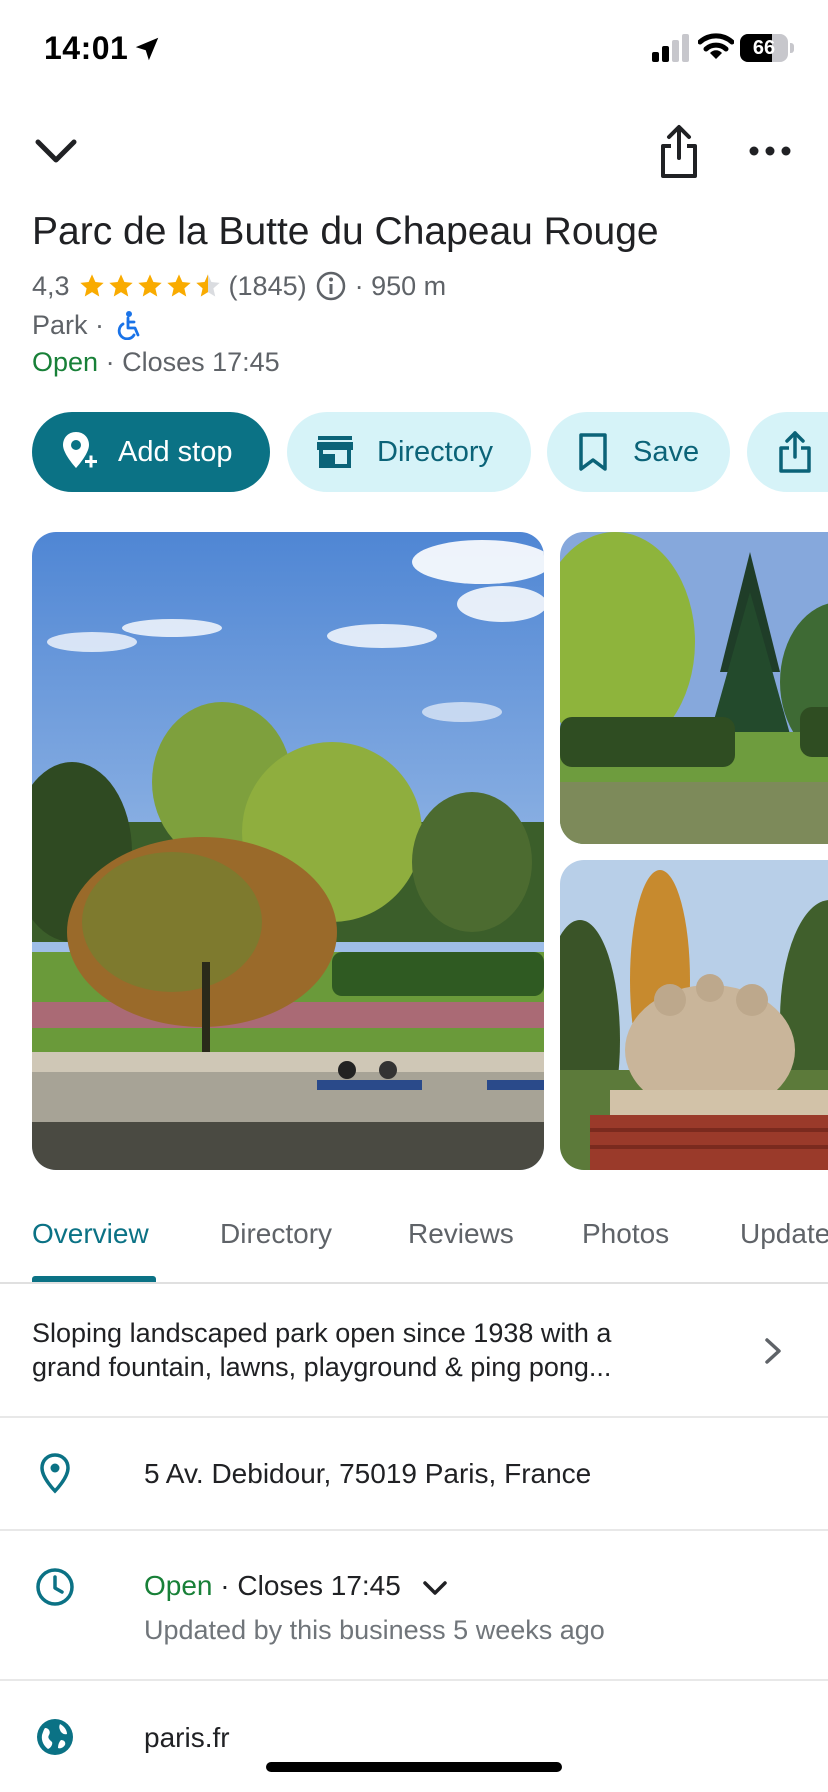  What do you see at coordinates (128, 325) in the screenshot?
I see `wheelchair-icon` at bounding box center [128, 325].